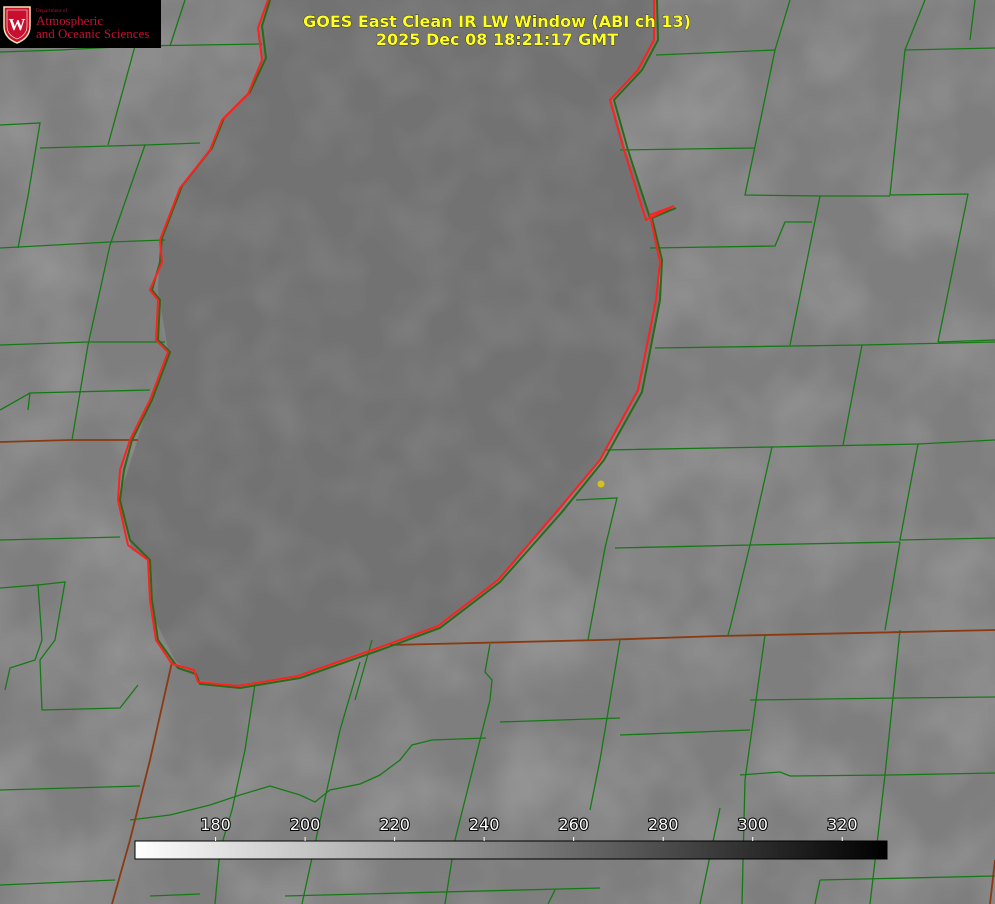 The height and width of the screenshot is (904, 995). What do you see at coordinates (215, 824) in the screenshot?
I see `colorbar-tick-label: 180` at bounding box center [215, 824].